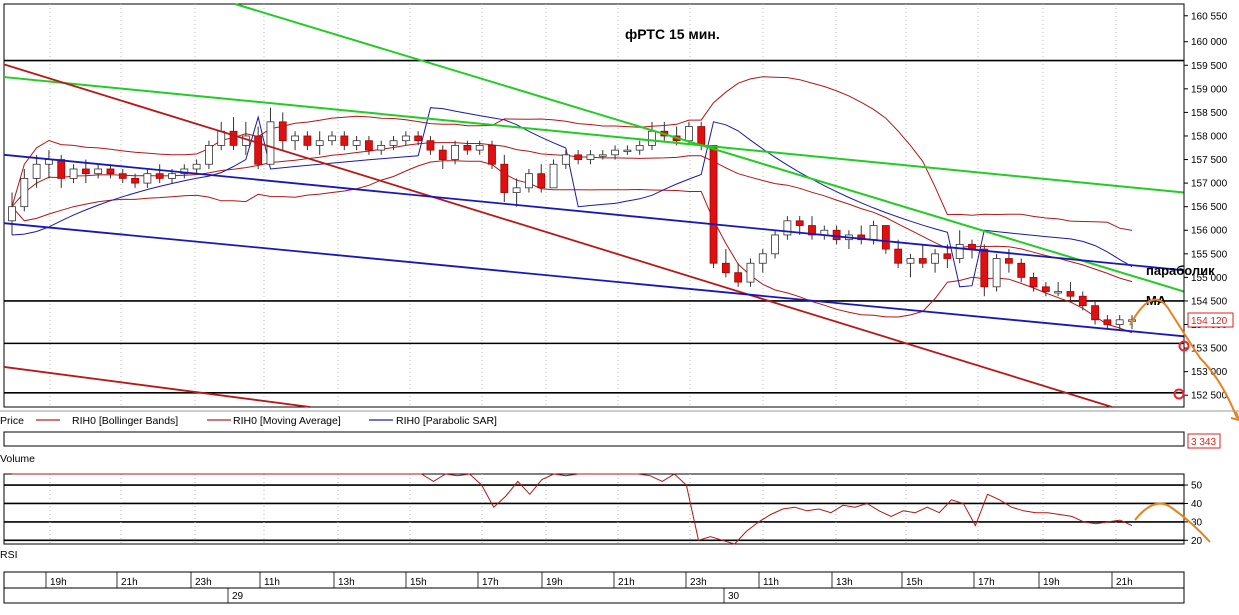  I want to click on price-panel-label: Price, so click(12, 421).